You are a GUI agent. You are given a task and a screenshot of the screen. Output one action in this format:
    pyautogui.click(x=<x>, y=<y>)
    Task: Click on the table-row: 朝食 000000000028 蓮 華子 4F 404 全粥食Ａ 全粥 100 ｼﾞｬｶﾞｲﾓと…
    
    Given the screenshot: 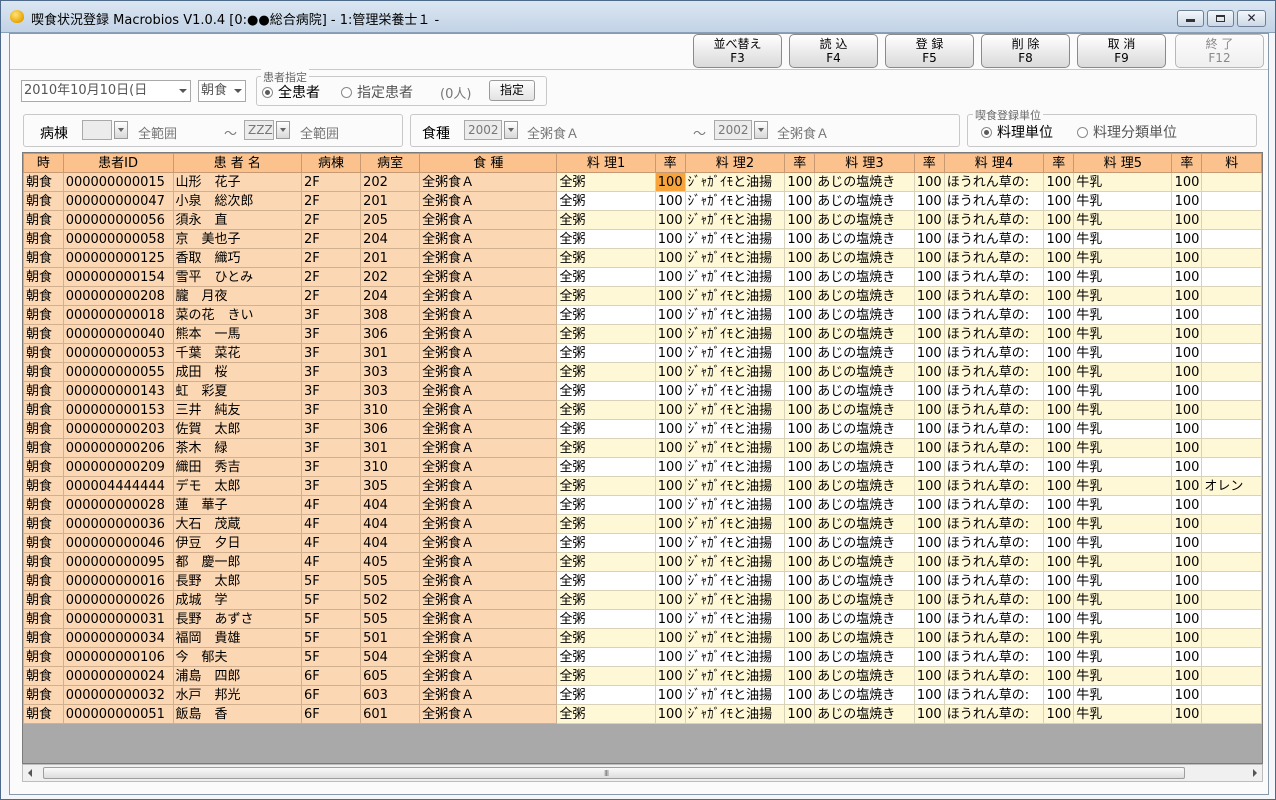 What is the action you would take?
    pyautogui.click(x=642, y=505)
    